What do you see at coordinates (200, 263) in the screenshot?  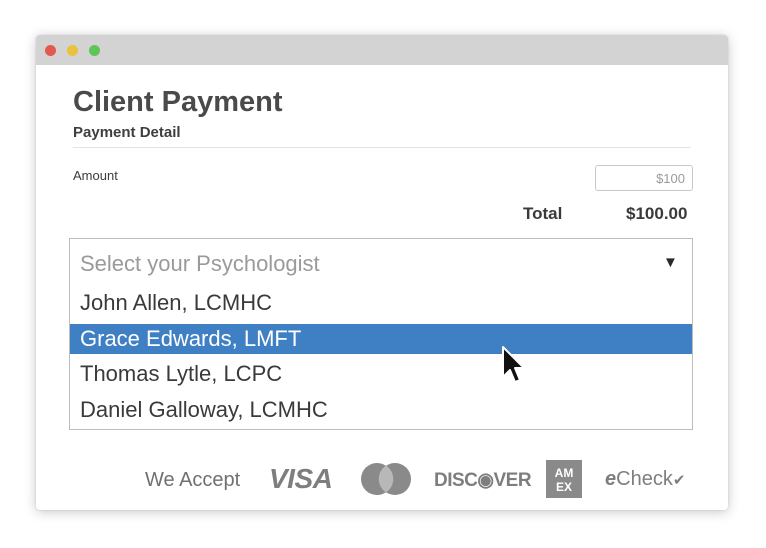 I see `select-placeholder: Select your Psychologist` at bounding box center [200, 263].